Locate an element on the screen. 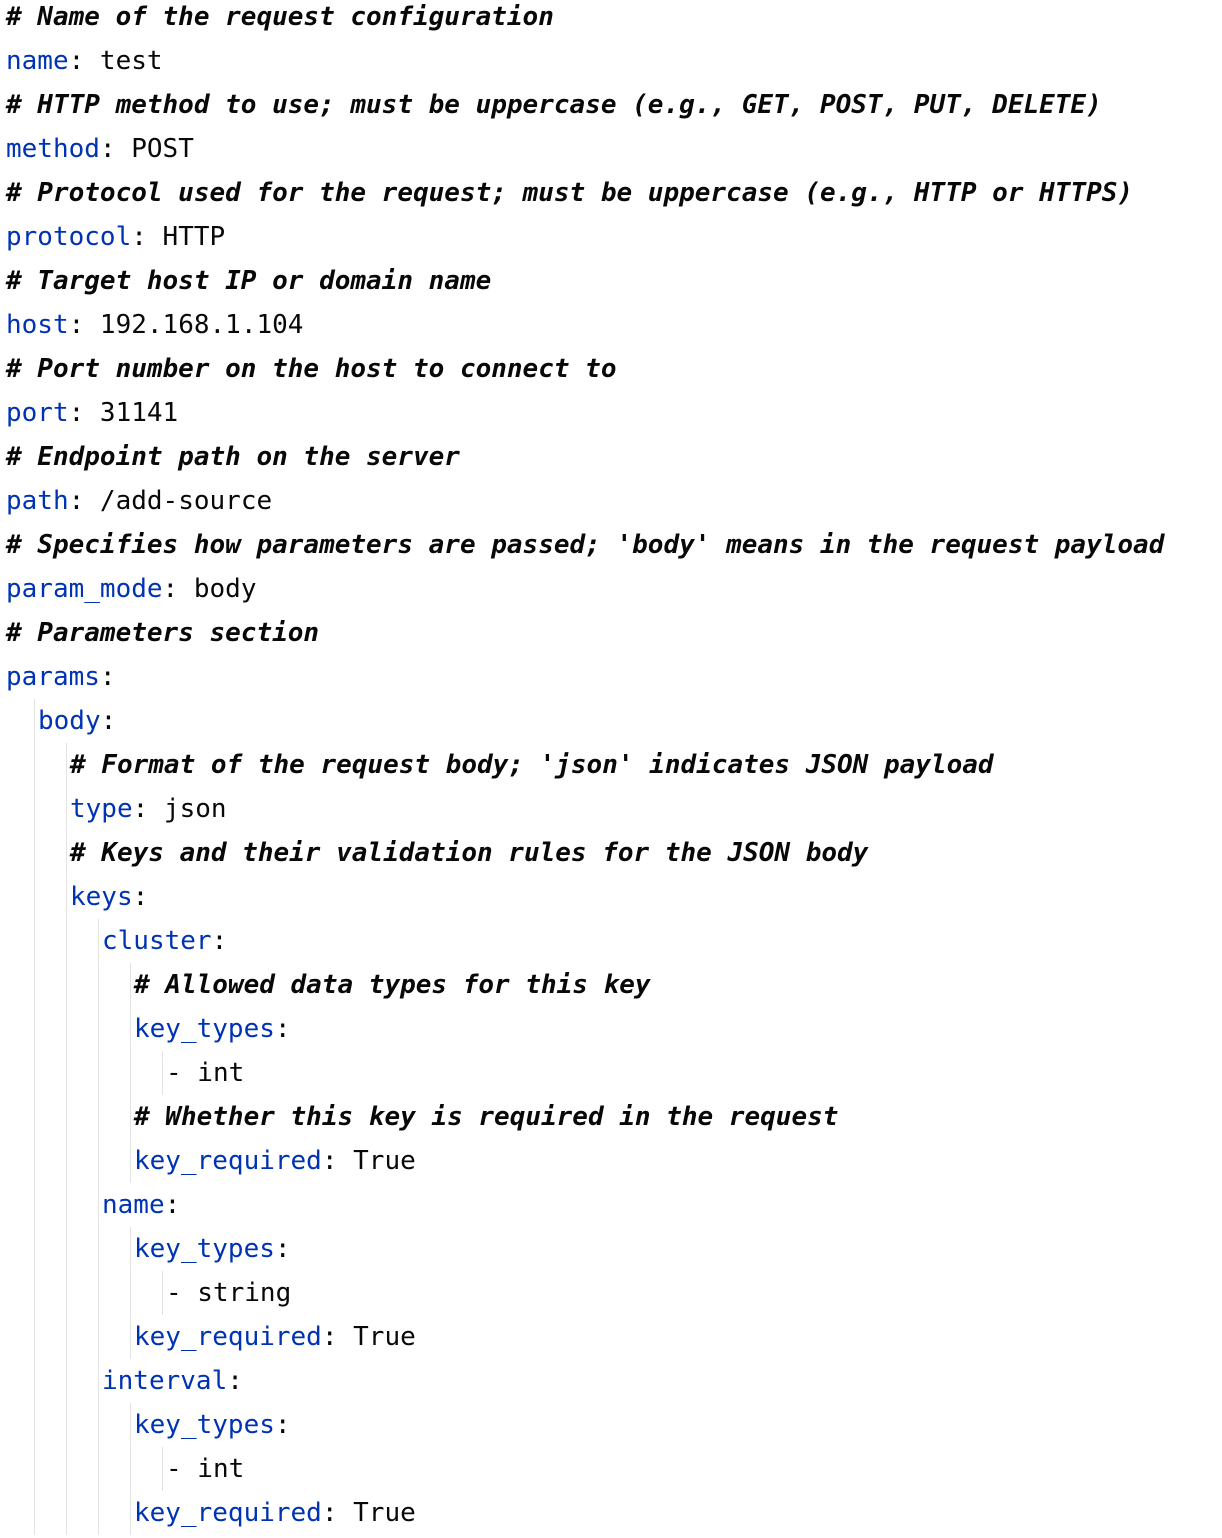  code-line: params: is located at coordinates (61, 677).